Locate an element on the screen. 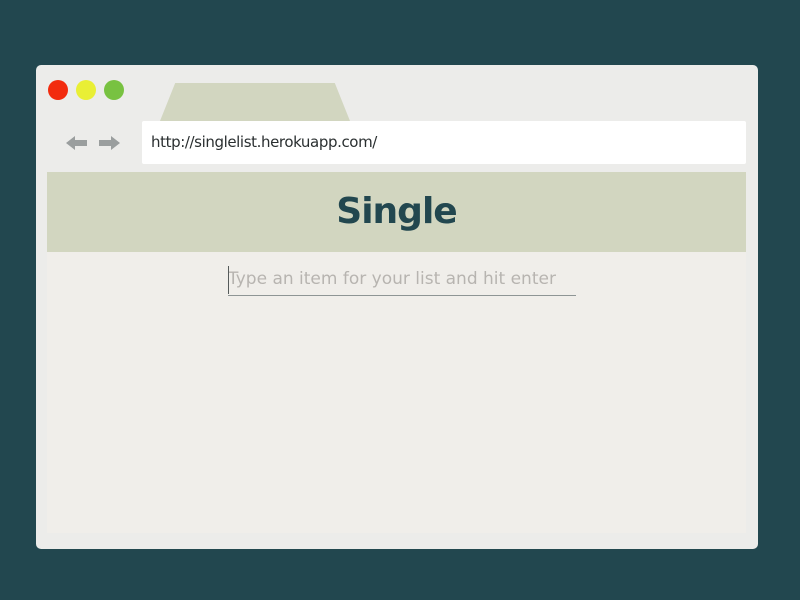  back-arrow-icon is located at coordinates (77, 143).